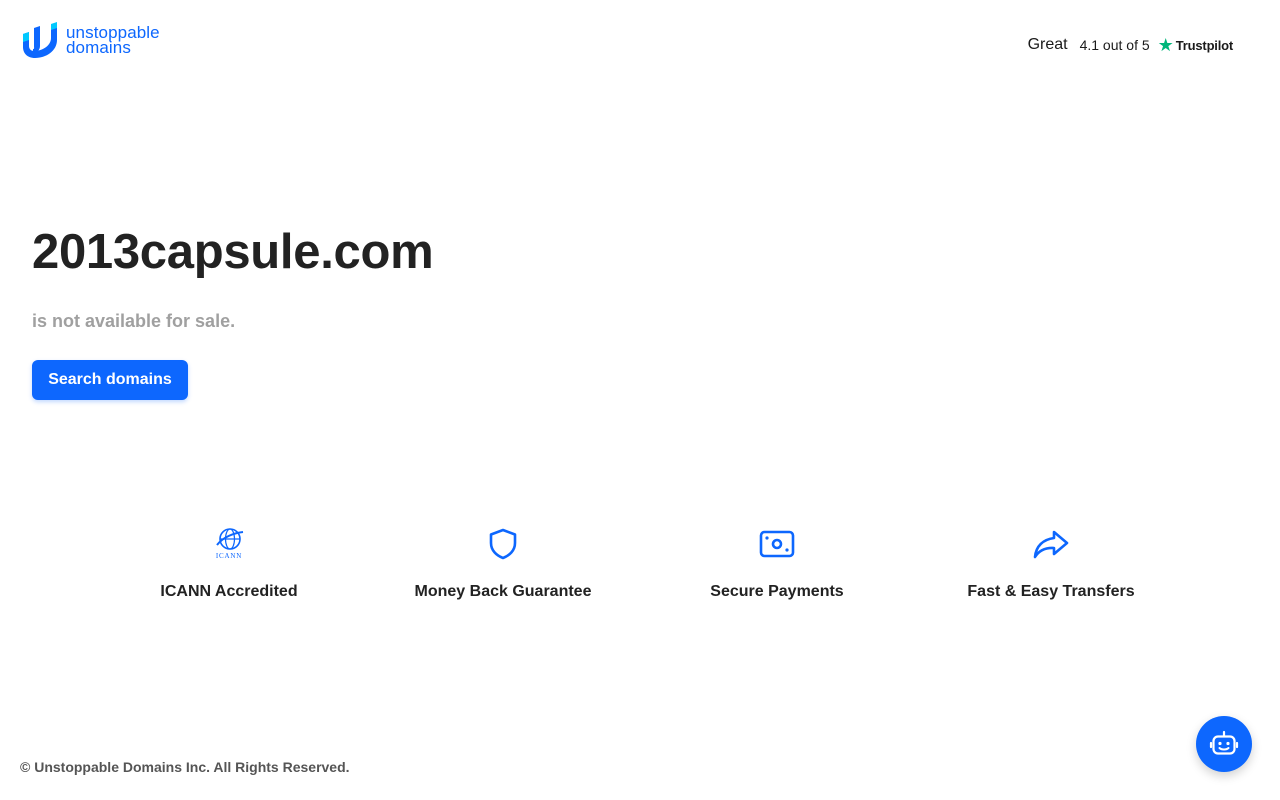 The image size is (1280, 800). I want to click on trustpilot-rating-word: Great, so click(1047, 44).